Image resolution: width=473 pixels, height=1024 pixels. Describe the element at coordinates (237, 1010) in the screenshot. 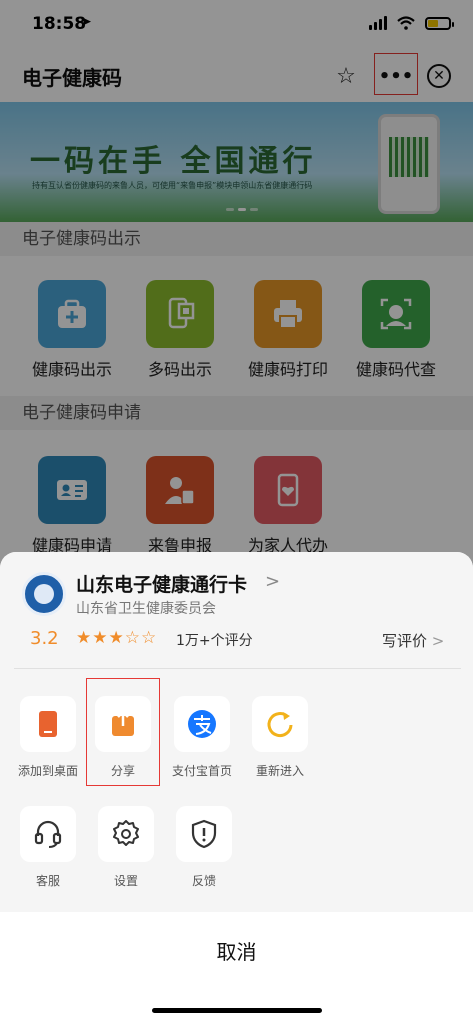

I see `home-indicator` at that location.